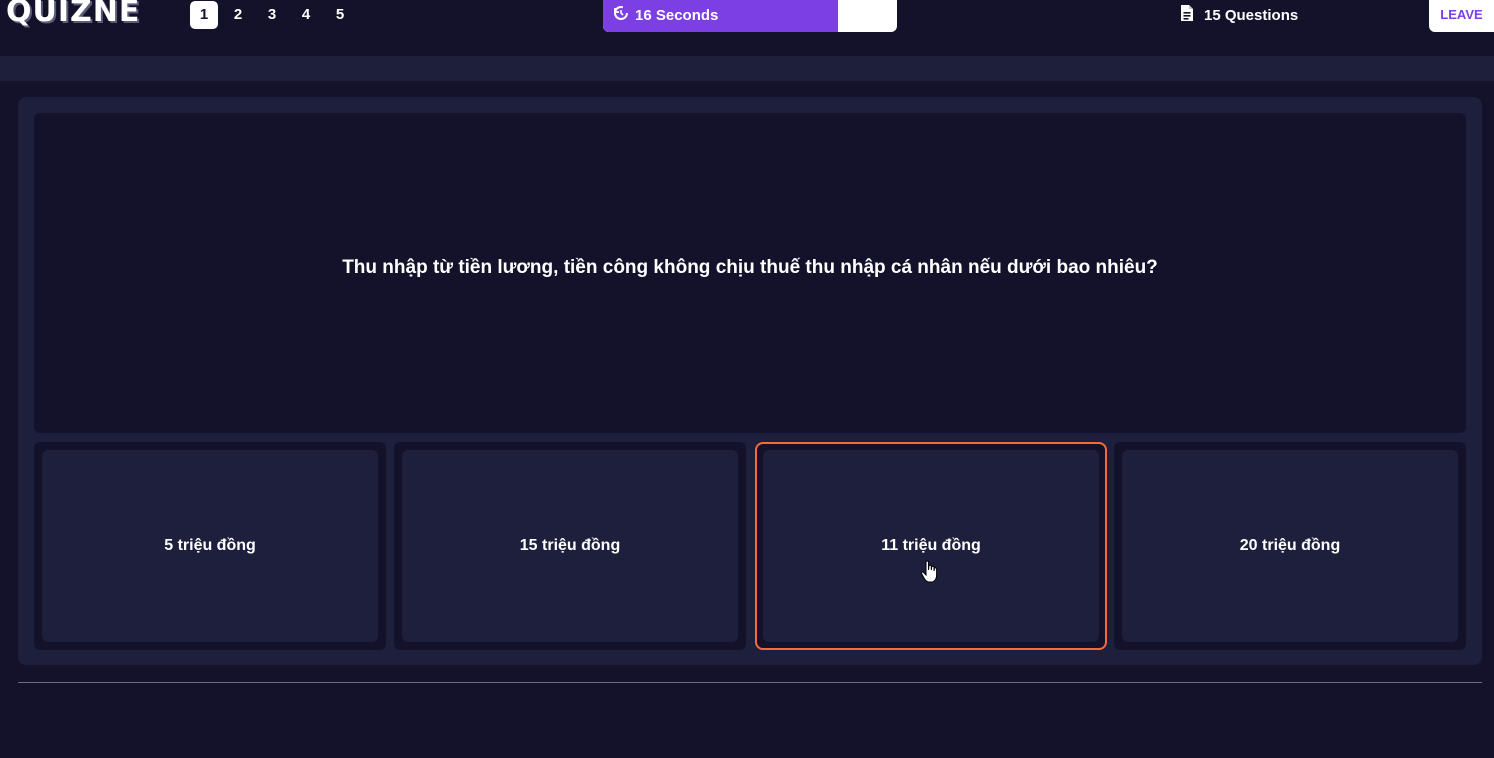  What do you see at coordinates (204, 15) in the screenshot?
I see `page-1-button: 1` at bounding box center [204, 15].